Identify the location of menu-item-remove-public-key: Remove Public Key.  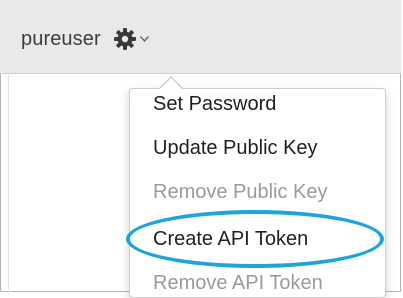
(240, 192).